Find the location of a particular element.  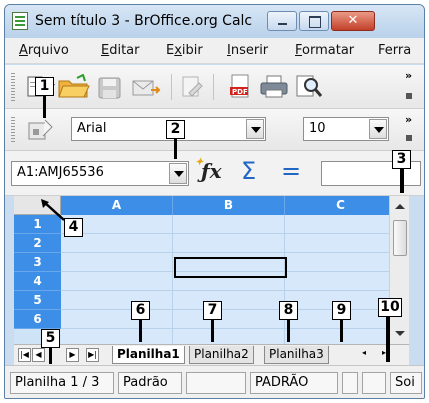

callout-6-pointer is located at coordinates (140, 331).